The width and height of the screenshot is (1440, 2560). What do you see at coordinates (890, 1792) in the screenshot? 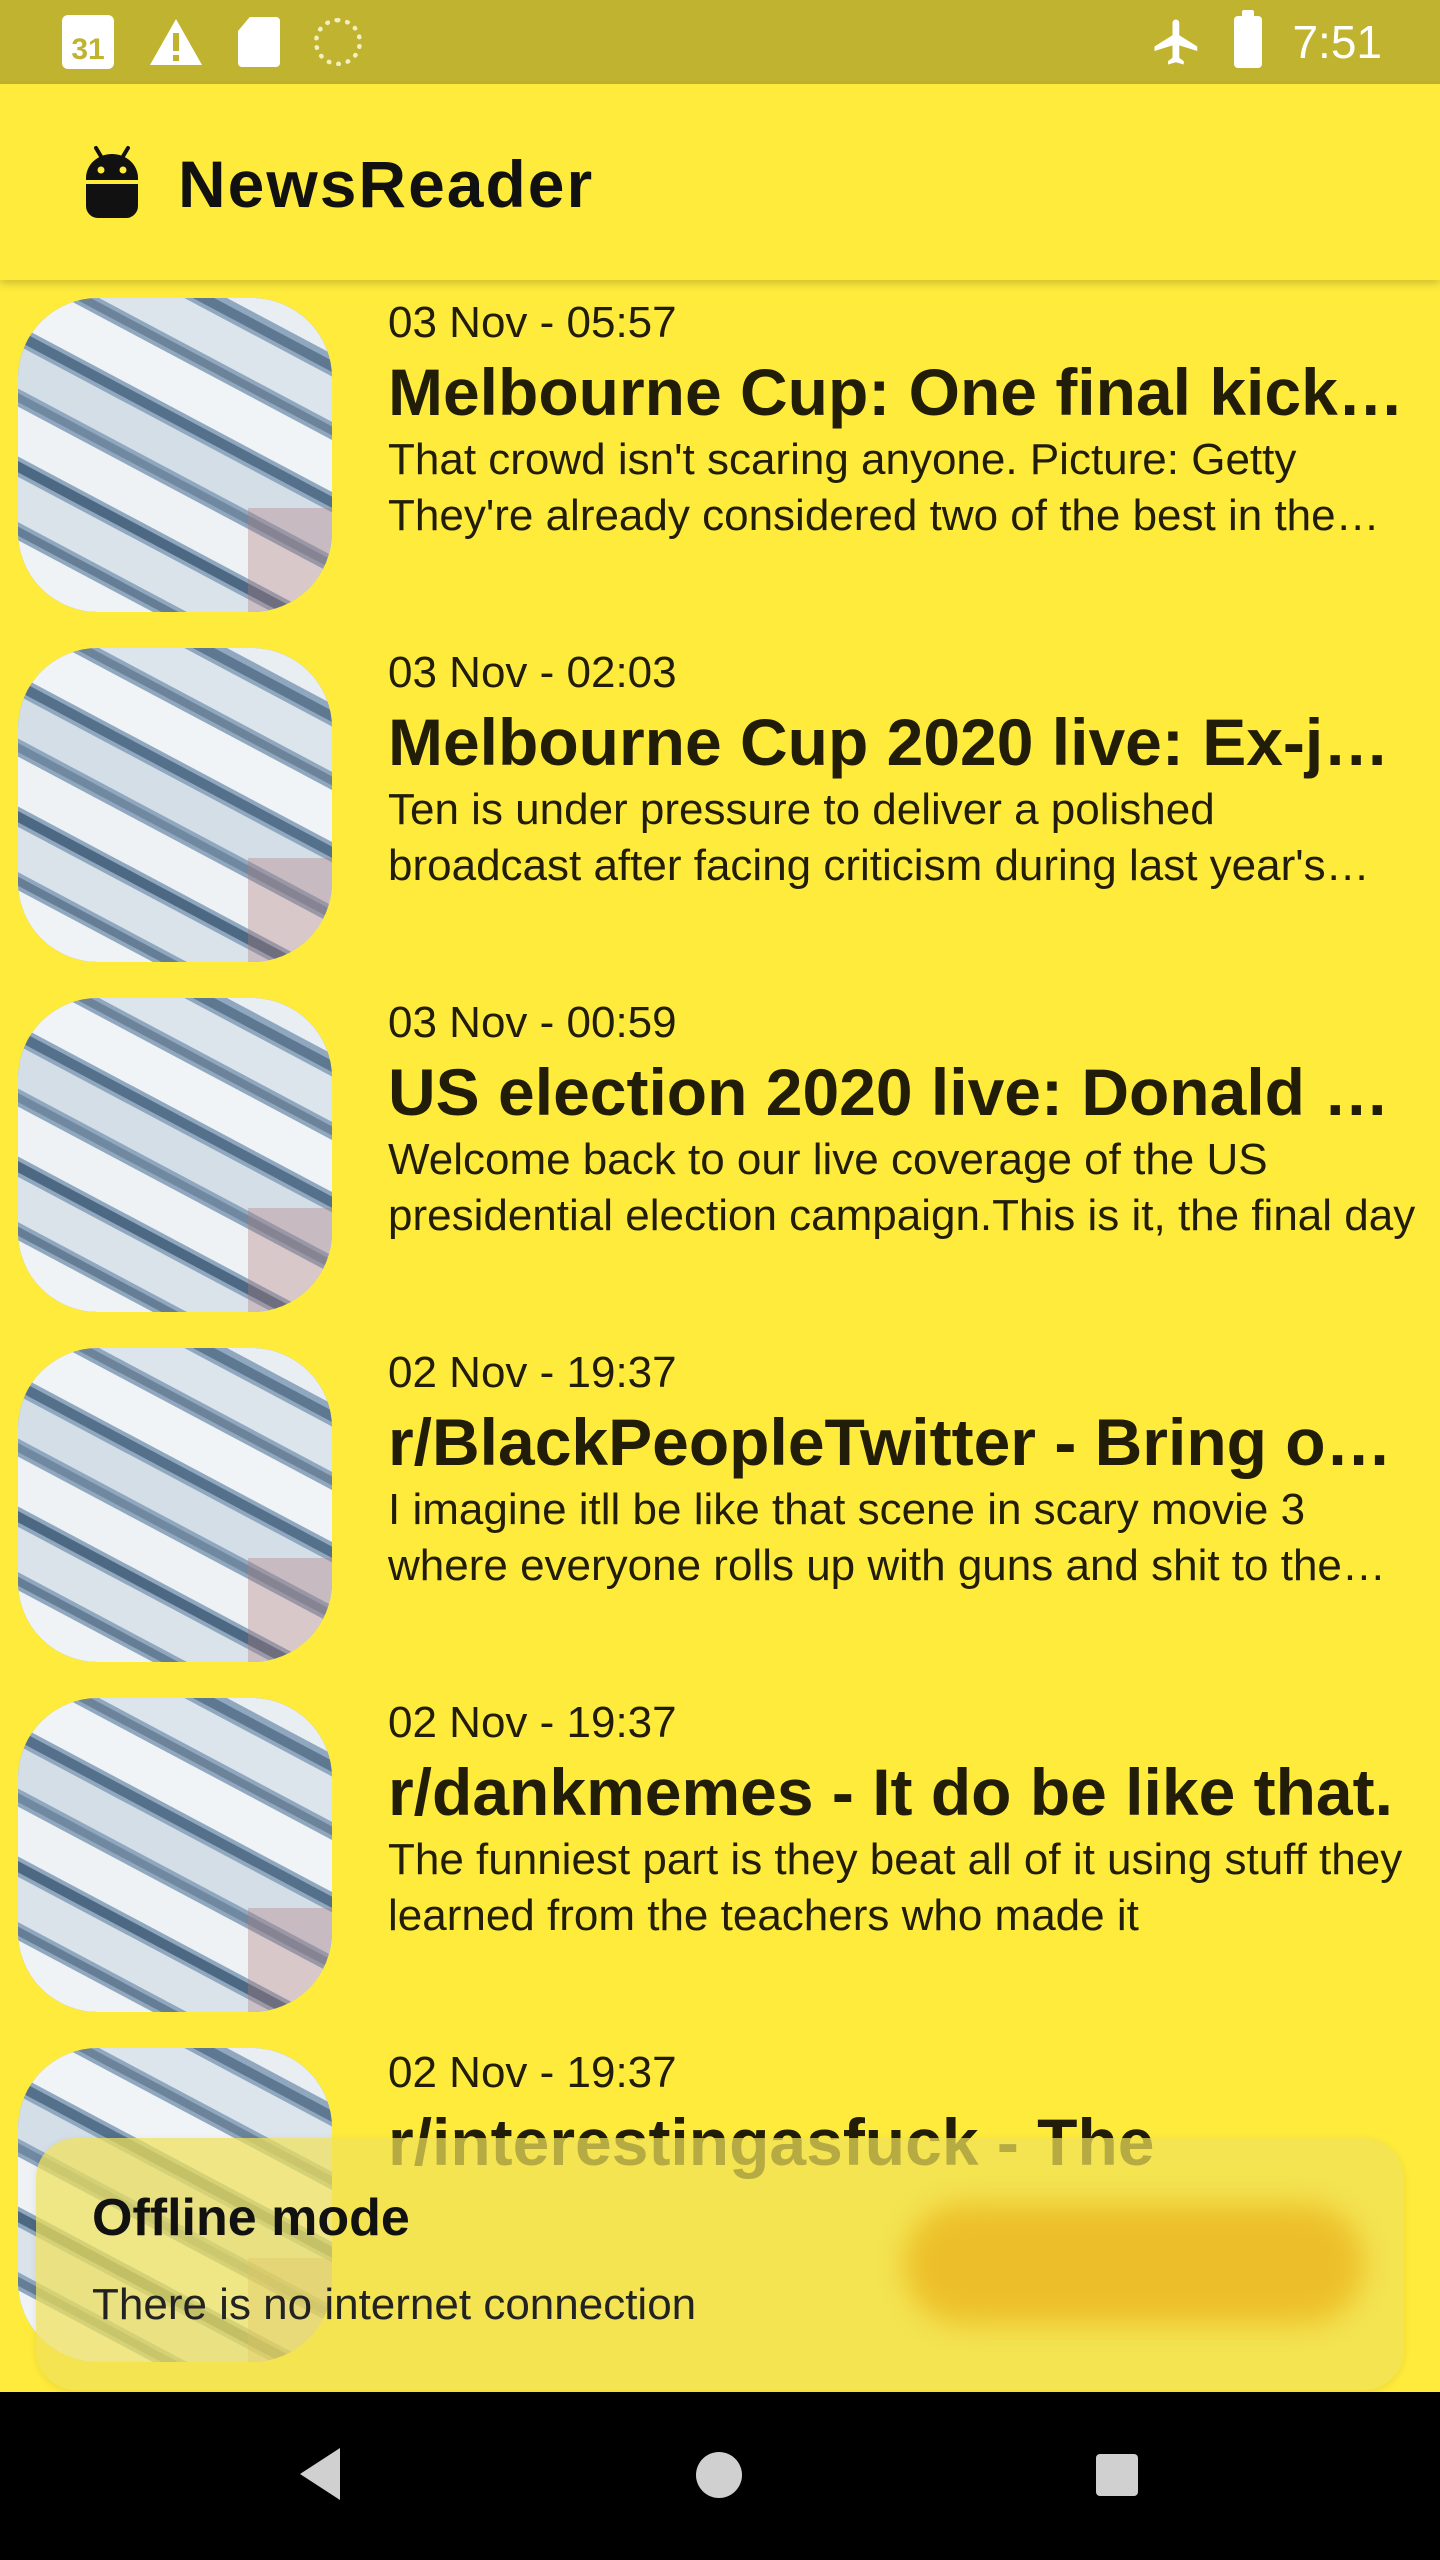
I see `news-title: r/dankmemes - It do be like that.` at bounding box center [890, 1792].